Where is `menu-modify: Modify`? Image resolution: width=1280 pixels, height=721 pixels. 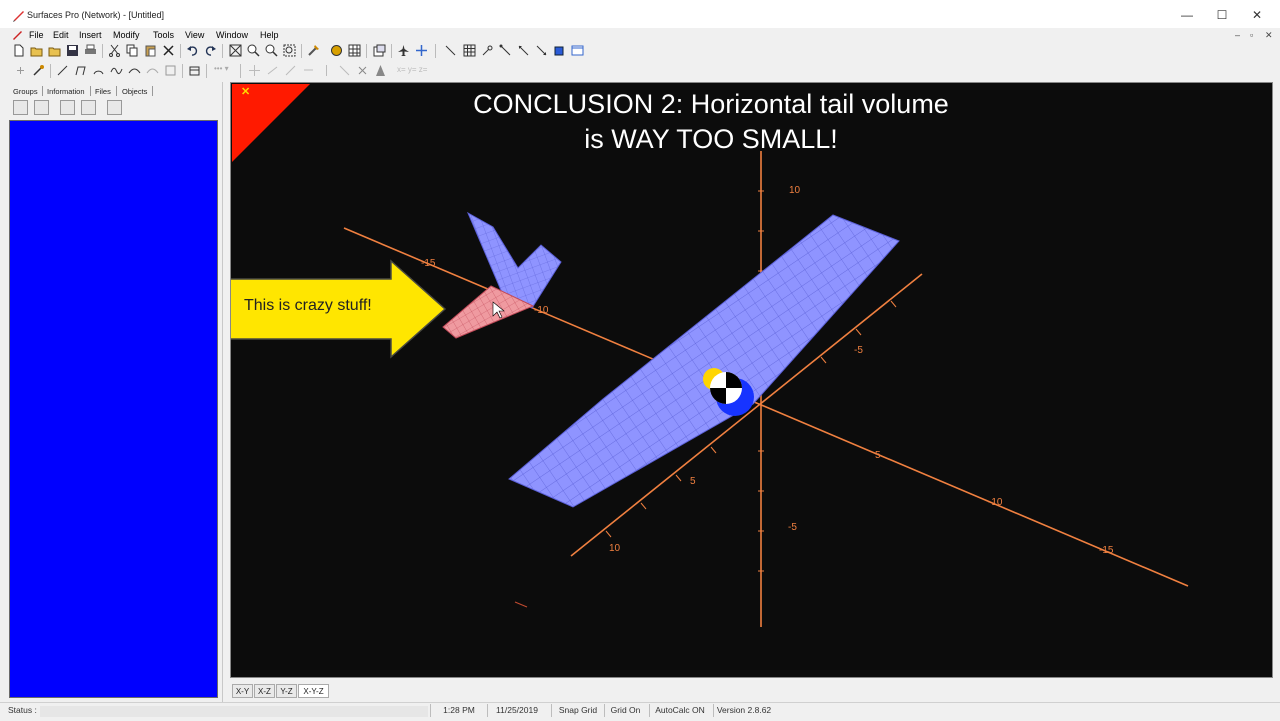
menu-modify: Modify is located at coordinates (126, 35).